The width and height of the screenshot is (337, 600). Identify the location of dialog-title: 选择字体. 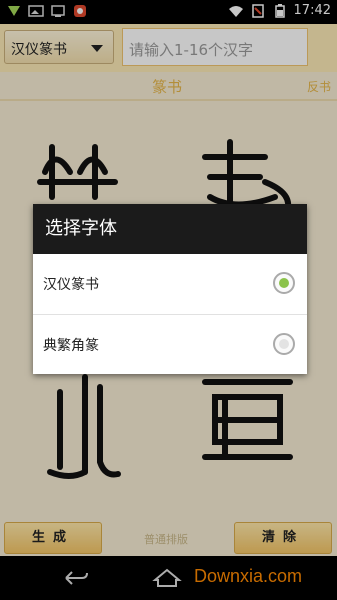
(170, 229).